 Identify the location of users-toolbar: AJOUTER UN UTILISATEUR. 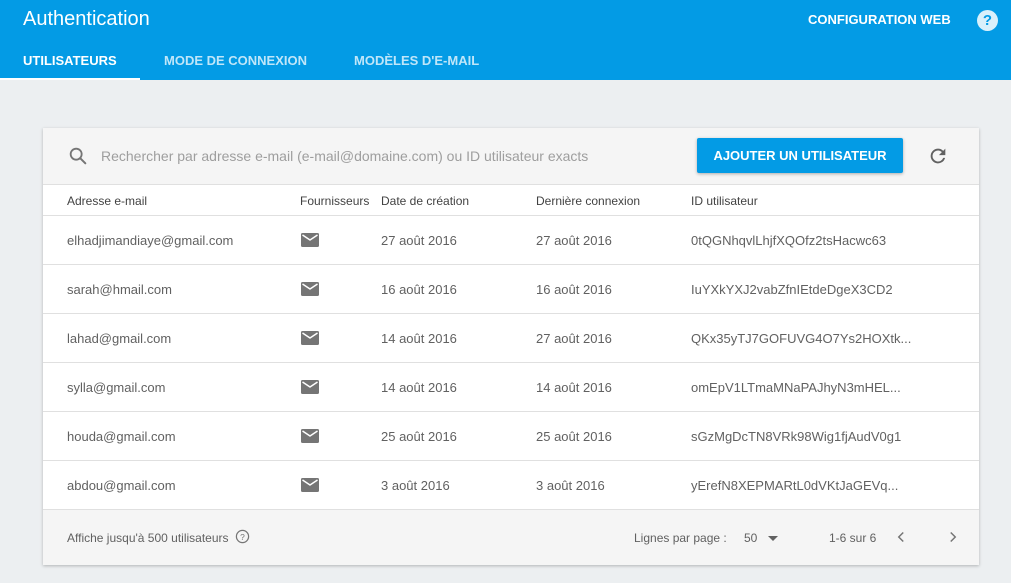
(511, 156).